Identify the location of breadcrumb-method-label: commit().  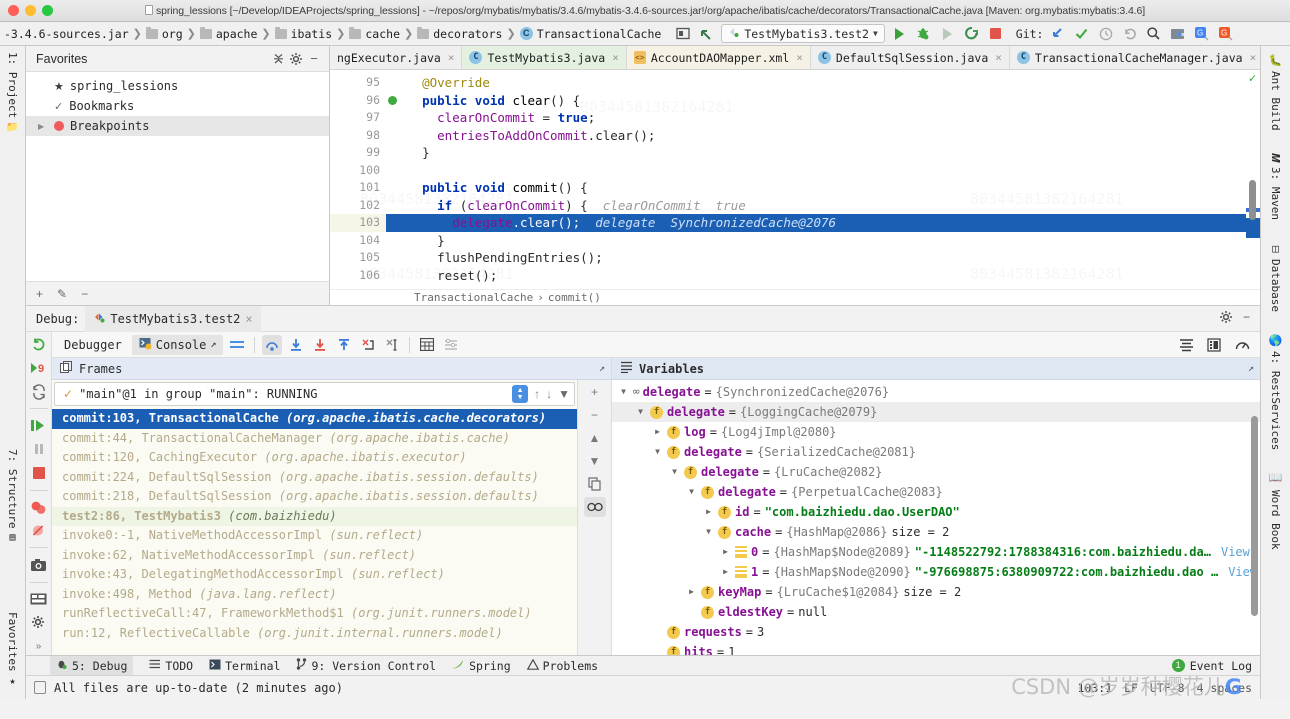
(574, 297).